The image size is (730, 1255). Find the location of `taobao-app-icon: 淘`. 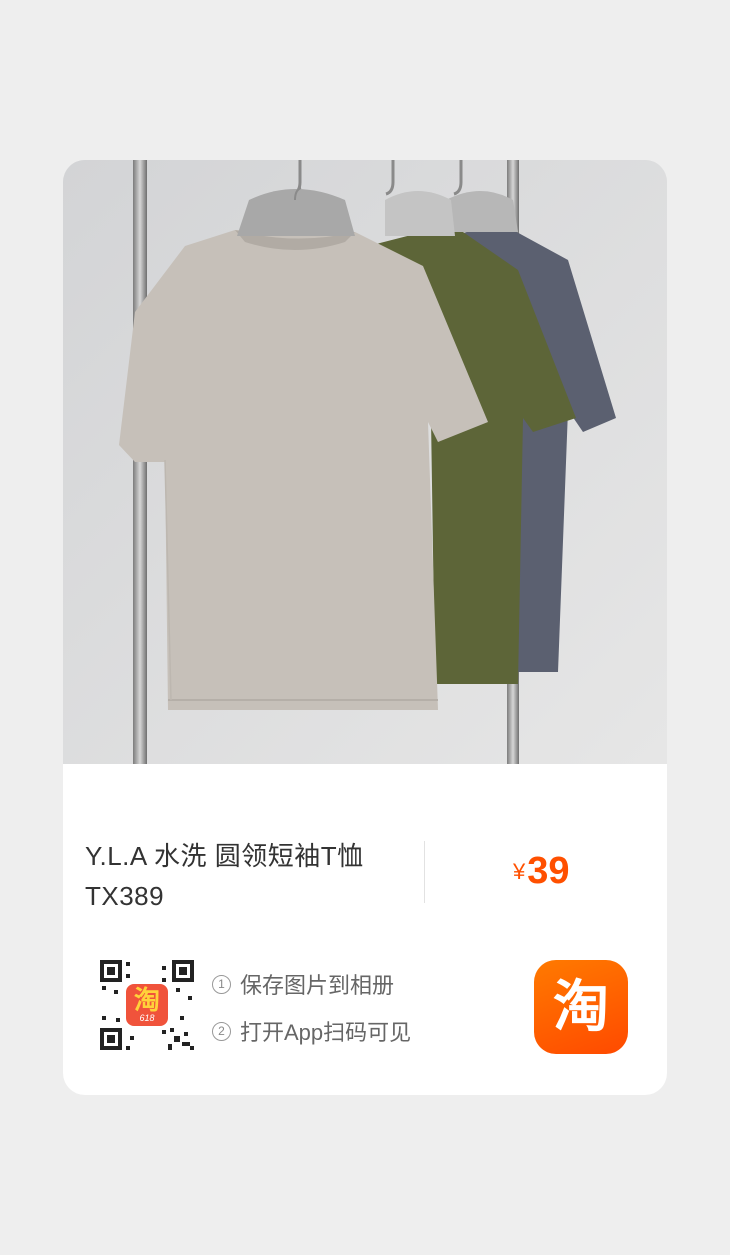

taobao-app-icon: 淘 is located at coordinates (581, 1007).